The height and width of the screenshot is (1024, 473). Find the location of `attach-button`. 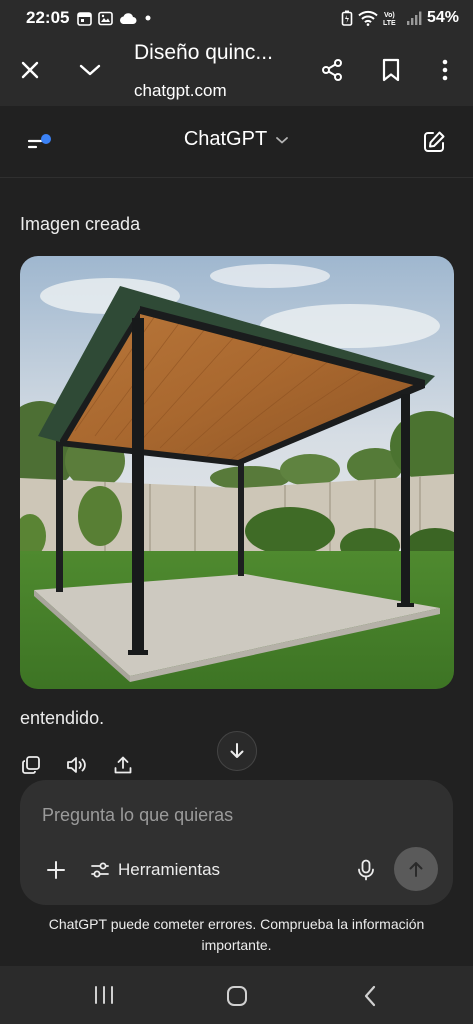

attach-button is located at coordinates (56, 870).